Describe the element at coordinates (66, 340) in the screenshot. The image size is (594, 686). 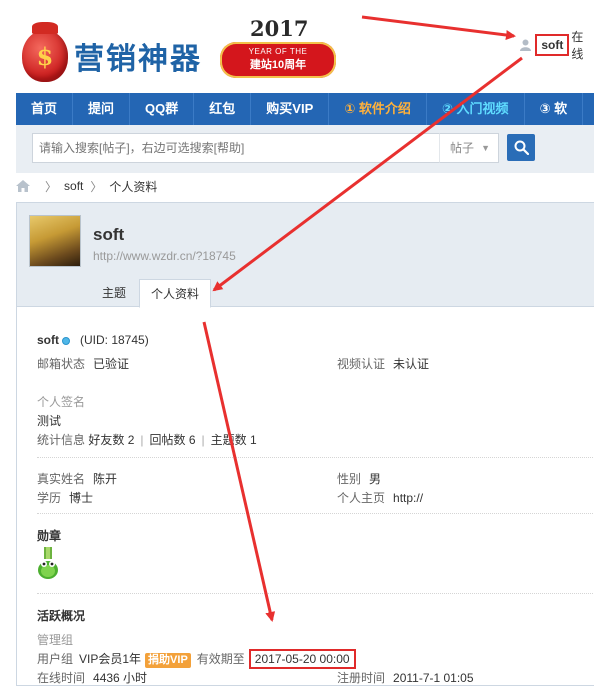
I see `online-dot-icon` at that location.